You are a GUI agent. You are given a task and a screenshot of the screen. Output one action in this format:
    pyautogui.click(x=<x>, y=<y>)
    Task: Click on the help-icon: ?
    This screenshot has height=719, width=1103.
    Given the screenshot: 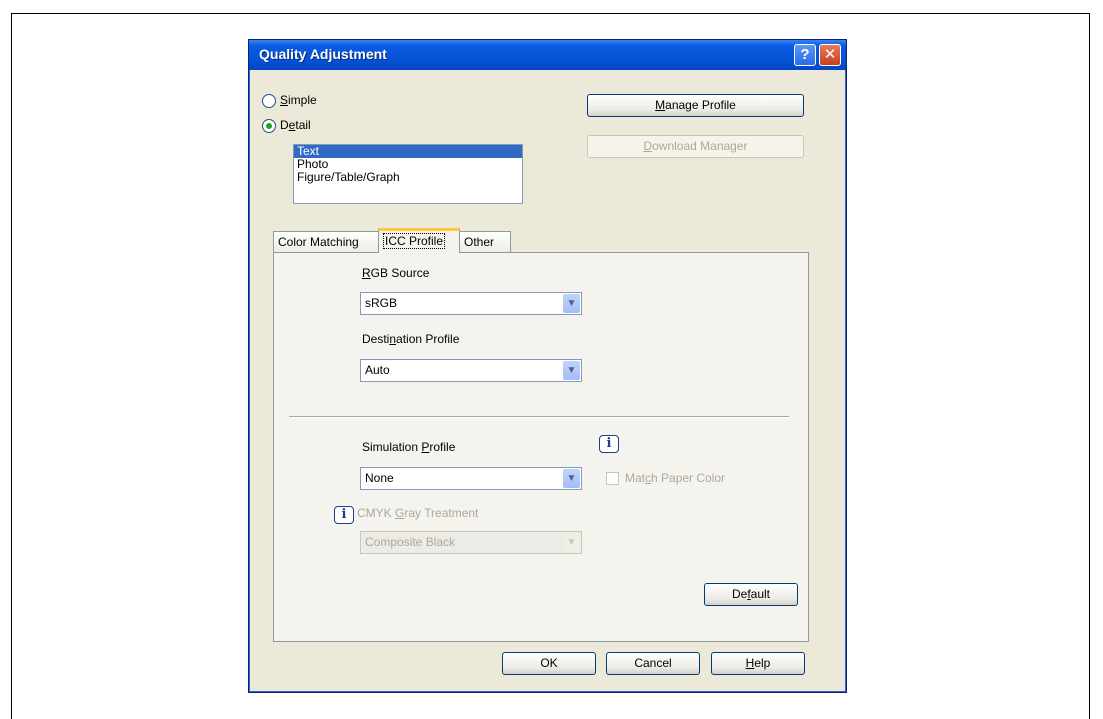 What is the action you would take?
    pyautogui.click(x=805, y=55)
    